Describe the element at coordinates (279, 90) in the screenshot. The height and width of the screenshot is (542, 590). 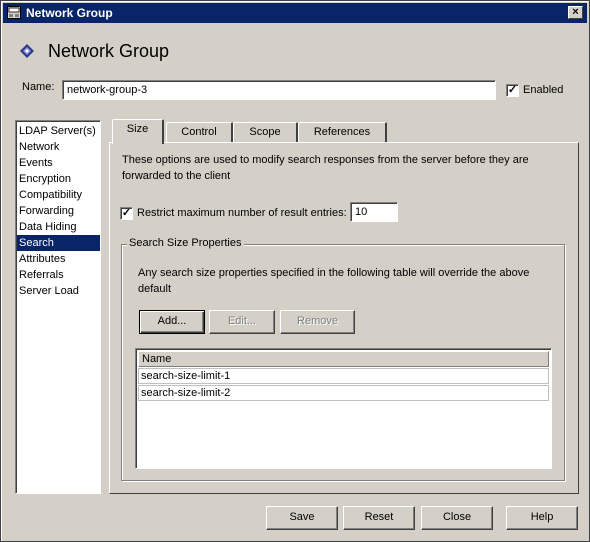
I see `name-input: network-group-3` at that location.